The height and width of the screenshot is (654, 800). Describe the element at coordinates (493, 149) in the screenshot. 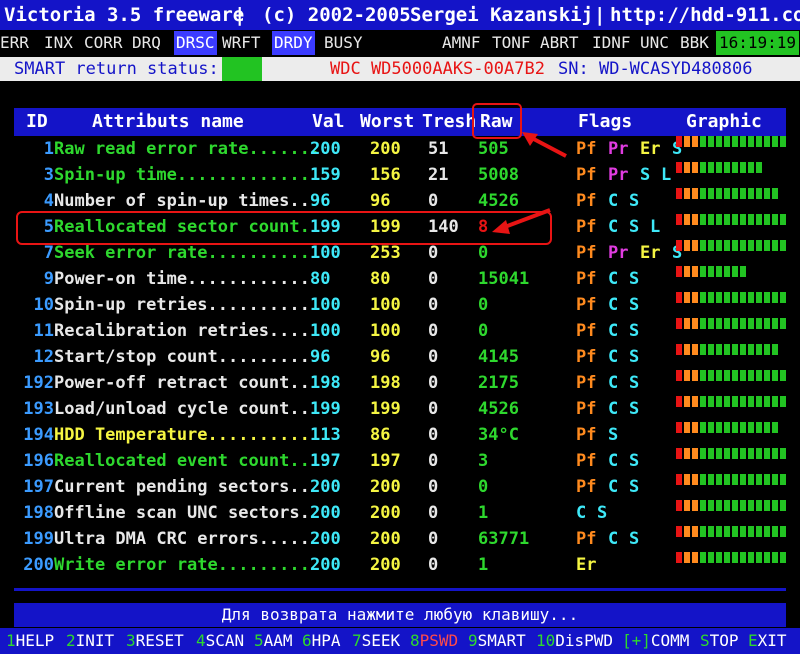

I see `attribute-raw: 505` at that location.